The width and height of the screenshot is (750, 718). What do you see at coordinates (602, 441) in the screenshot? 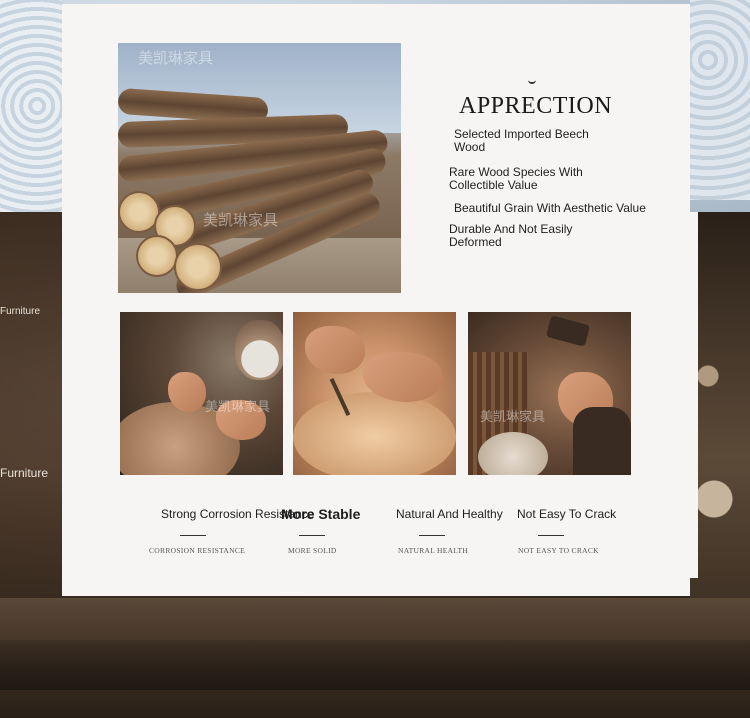
I see `sleeve` at bounding box center [602, 441].